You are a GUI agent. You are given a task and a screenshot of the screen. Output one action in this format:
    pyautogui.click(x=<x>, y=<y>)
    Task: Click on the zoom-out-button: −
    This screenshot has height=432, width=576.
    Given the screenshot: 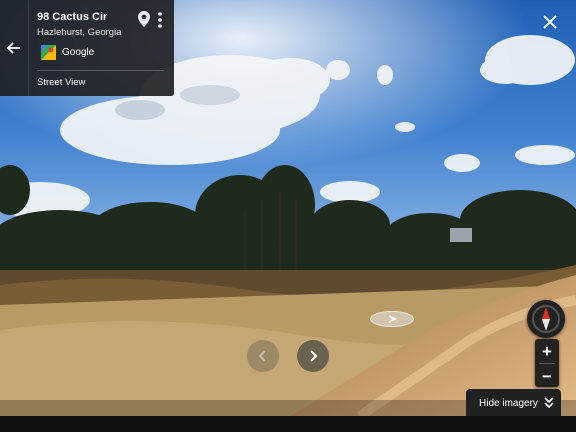 What is the action you would take?
    pyautogui.click(x=547, y=376)
    